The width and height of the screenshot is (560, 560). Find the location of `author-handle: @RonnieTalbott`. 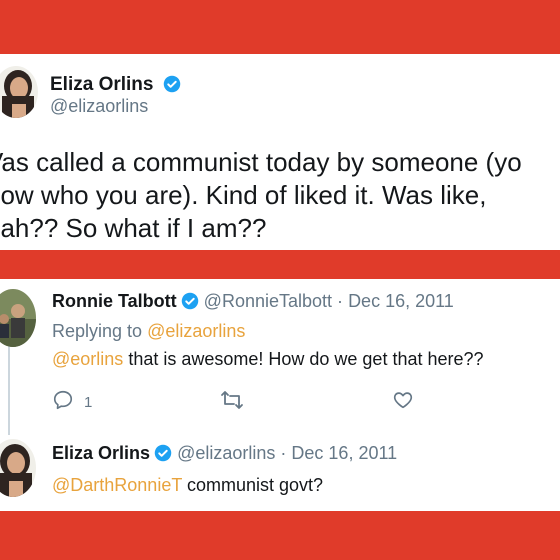

author-handle: @RonnieTalbott is located at coordinates (268, 301).